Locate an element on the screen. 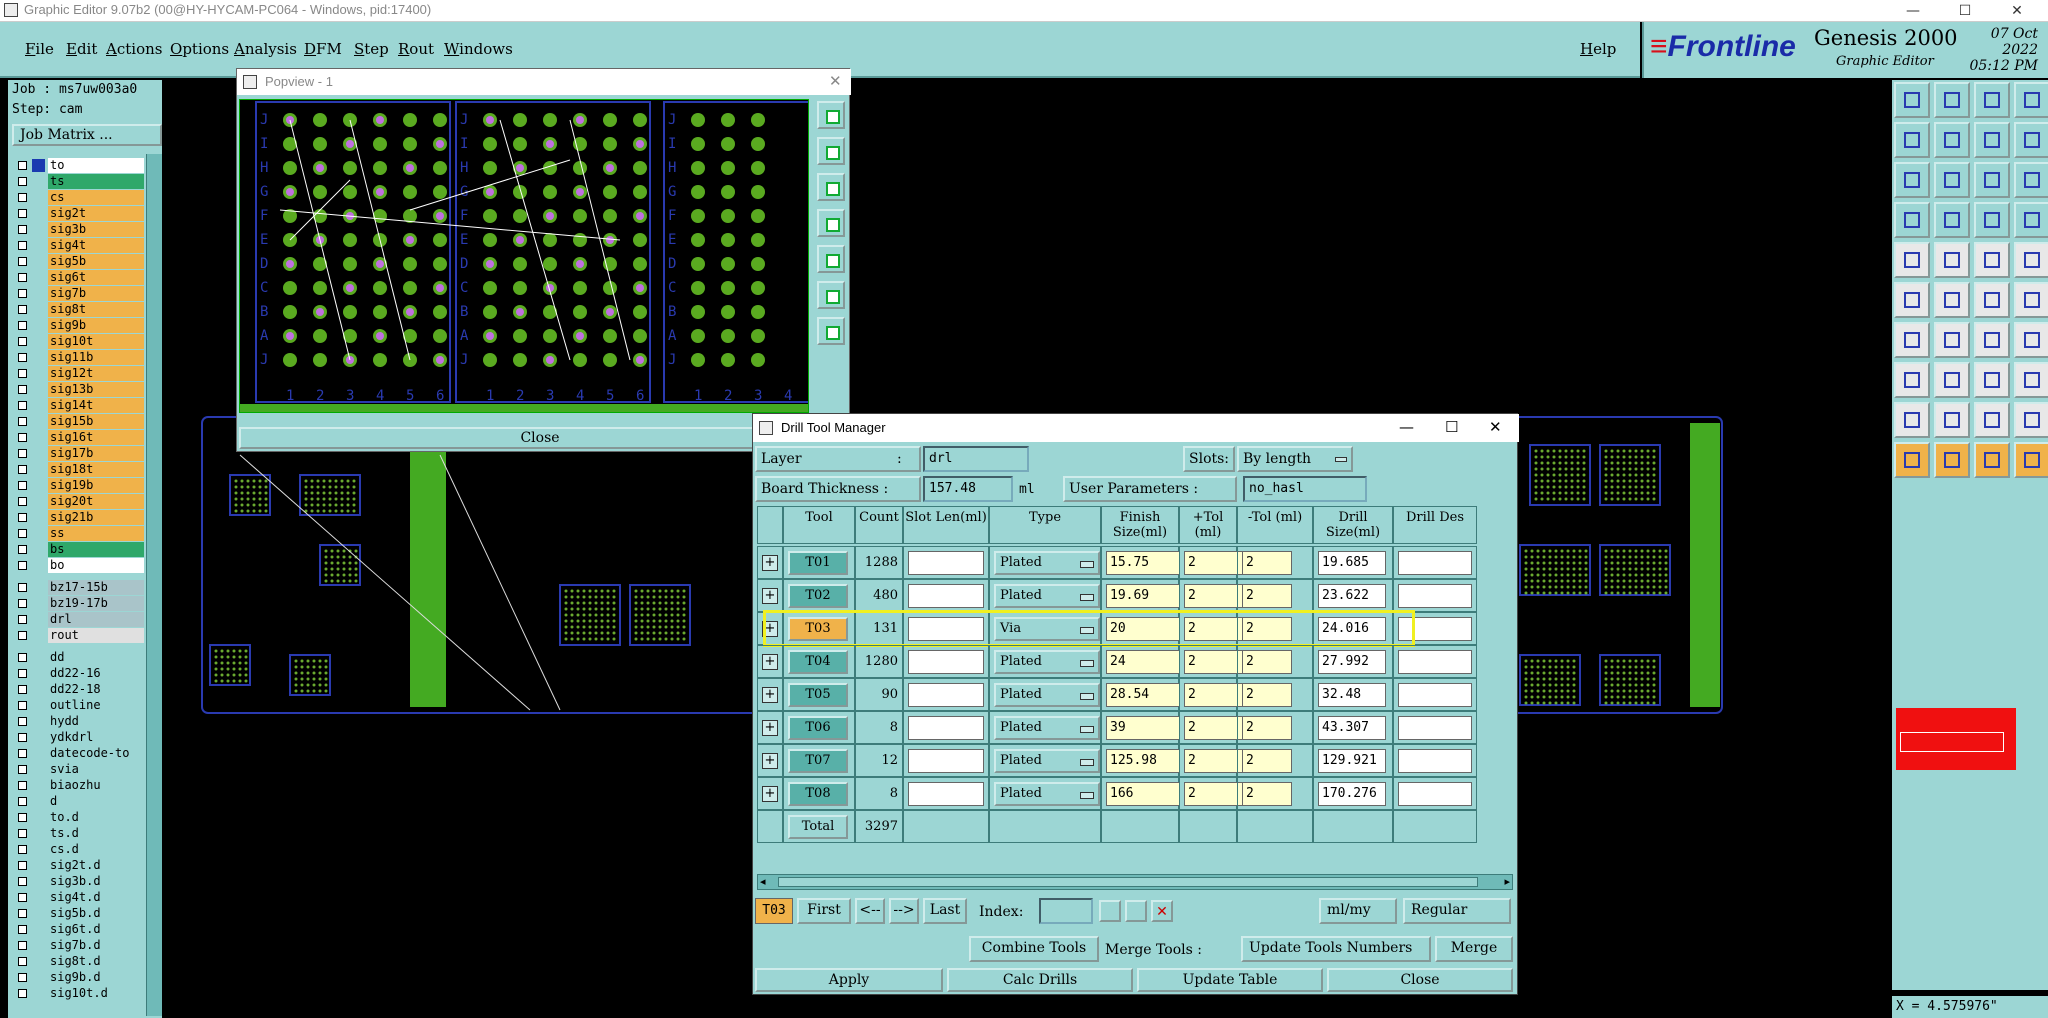 The width and height of the screenshot is (2048, 1018). resize-pointer-icon is located at coordinates (2031, 460).